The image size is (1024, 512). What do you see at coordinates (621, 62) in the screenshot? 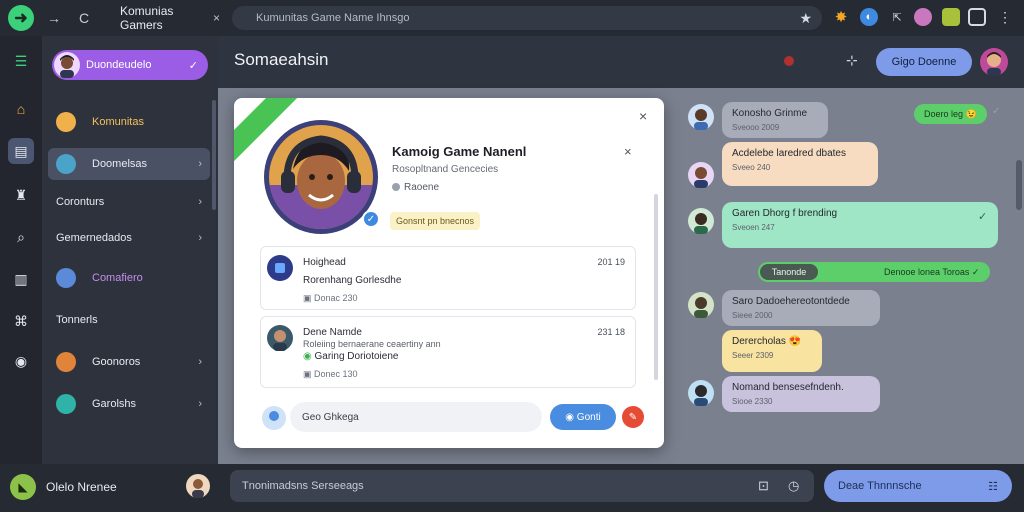
I see `main-header: Somaeahsin ⊹ Gigo Doenne` at bounding box center [621, 62].